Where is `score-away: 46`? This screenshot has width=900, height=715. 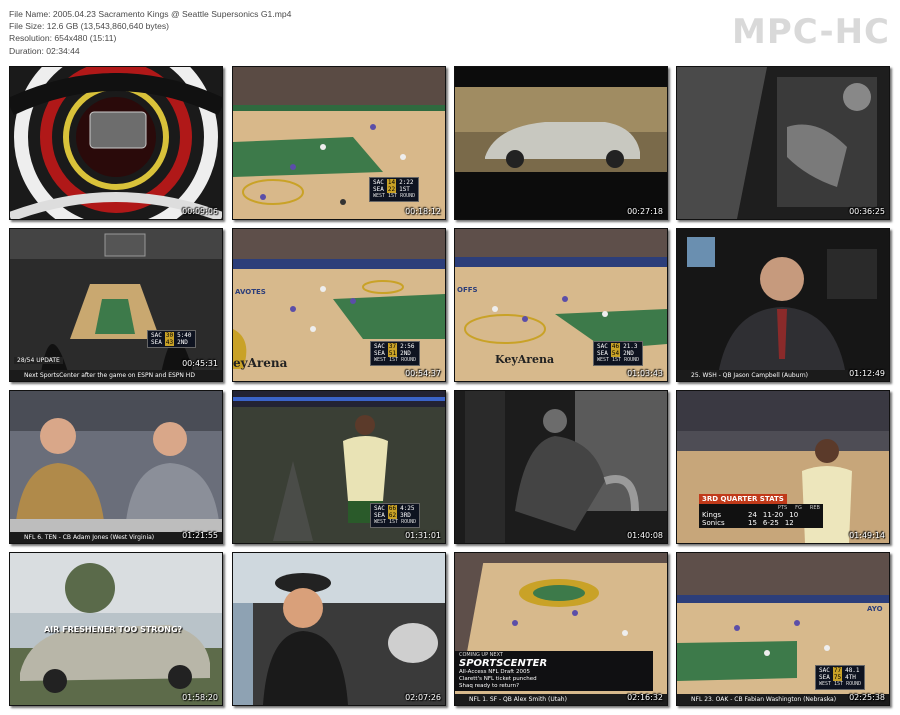
score-away: 46 is located at coordinates (615, 346).